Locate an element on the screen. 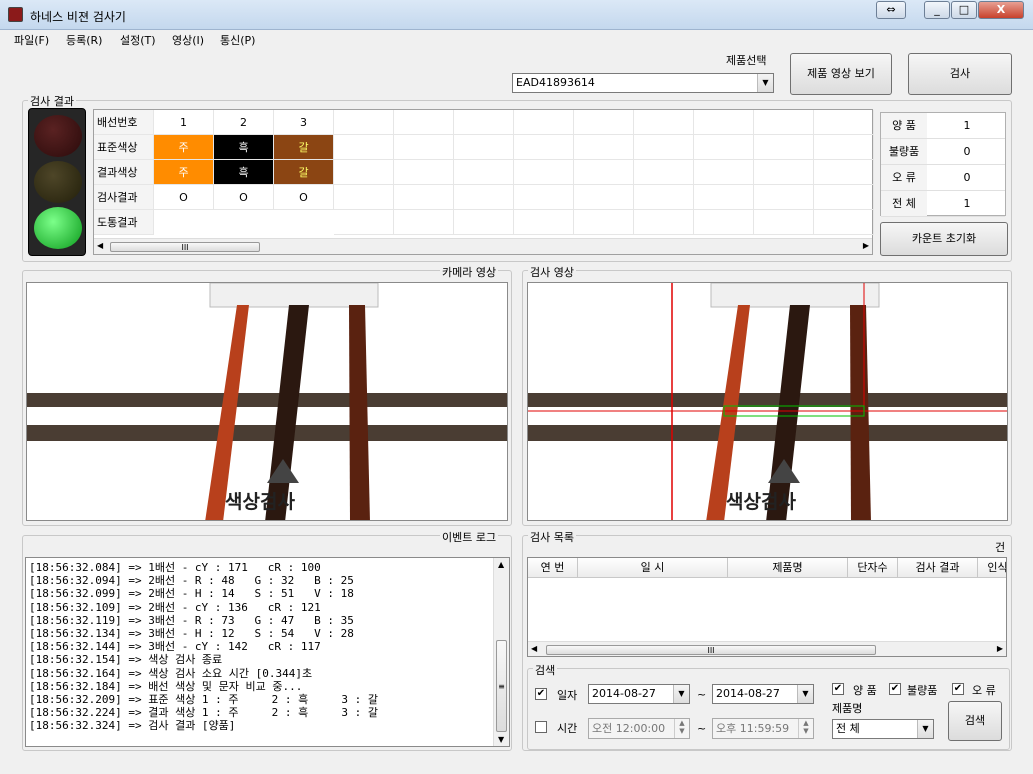 The height and width of the screenshot is (774, 1033). time-from-input: 오전 12:00:00 ▲ ▼ is located at coordinates (639, 728).